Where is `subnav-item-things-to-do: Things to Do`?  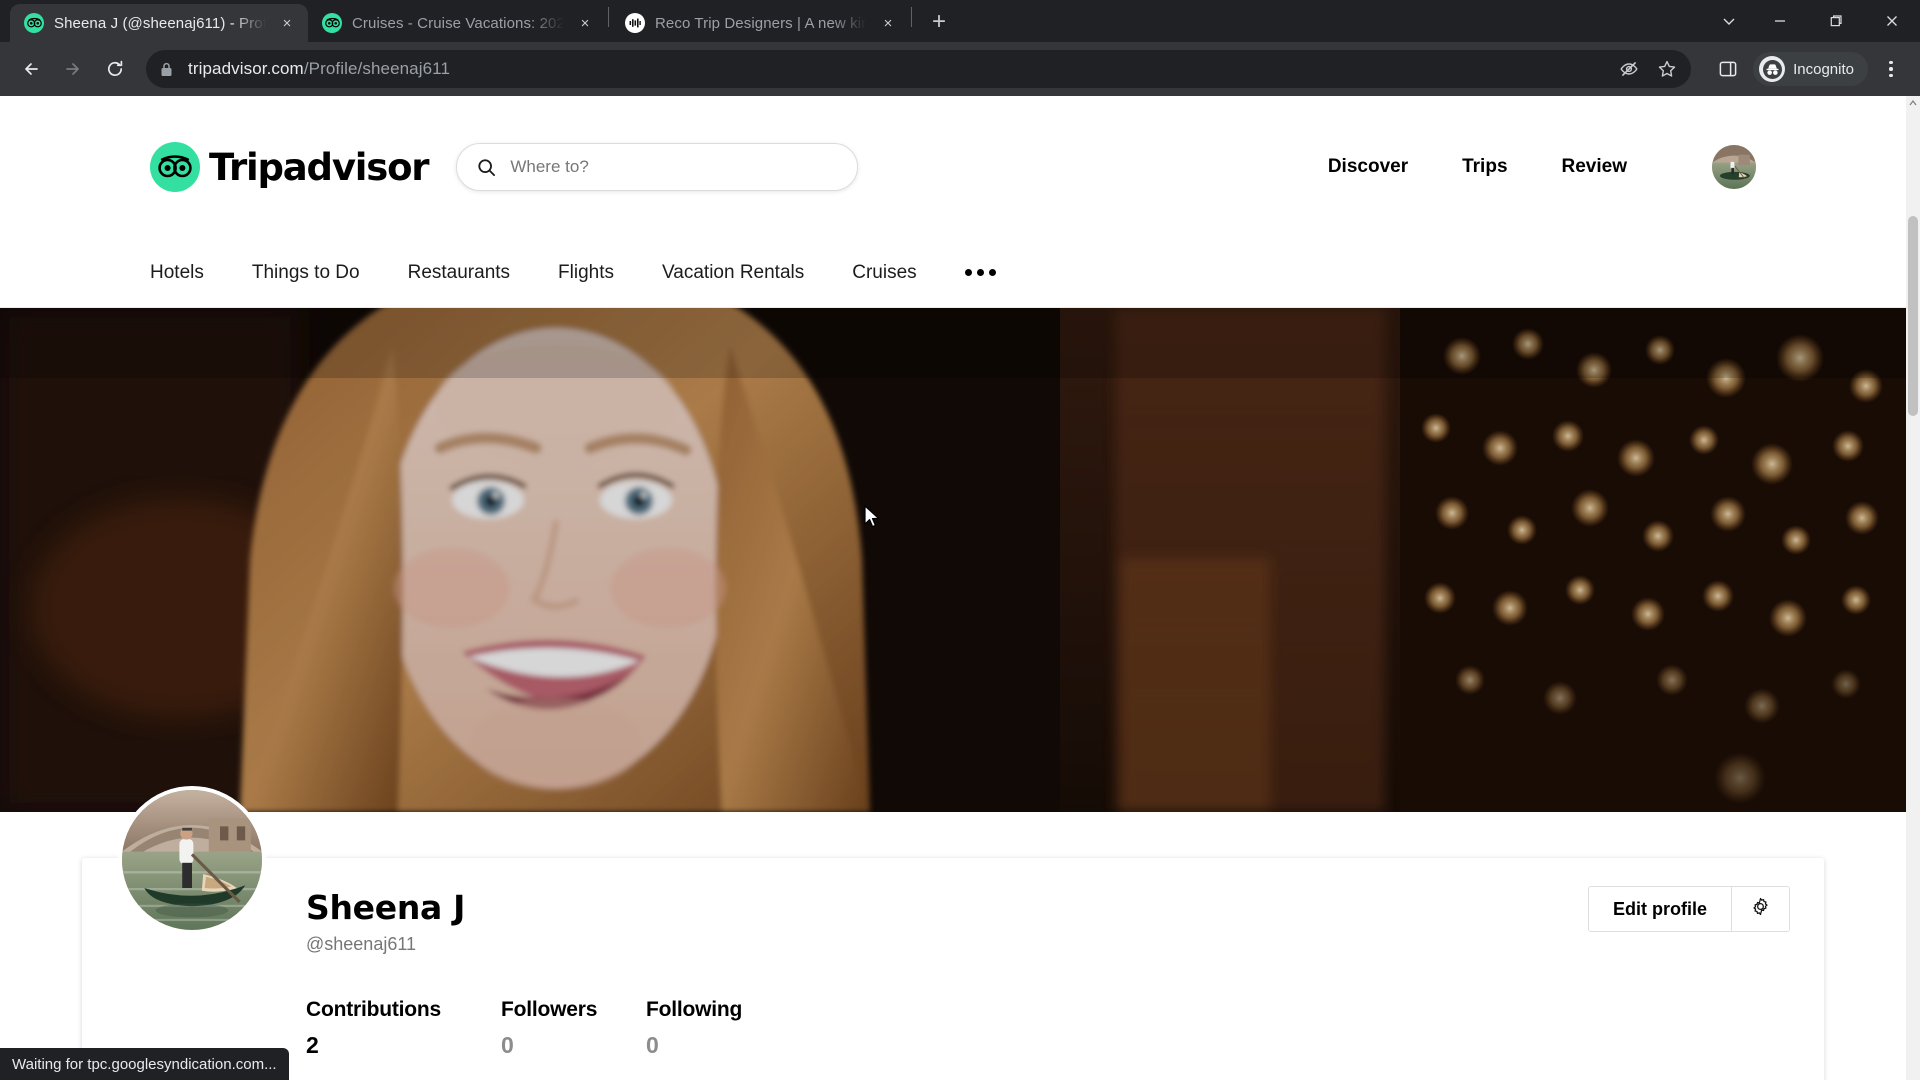
subnav-item-things-to-do: Things to Do is located at coordinates (330, 273).